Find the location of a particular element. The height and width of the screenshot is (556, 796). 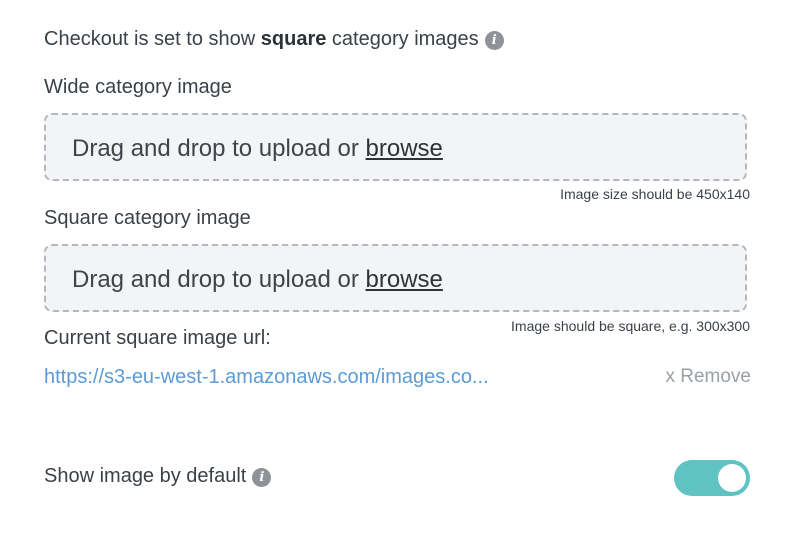

square-dropzone-prompt: Drag and drop to upload or is located at coordinates (219, 279).